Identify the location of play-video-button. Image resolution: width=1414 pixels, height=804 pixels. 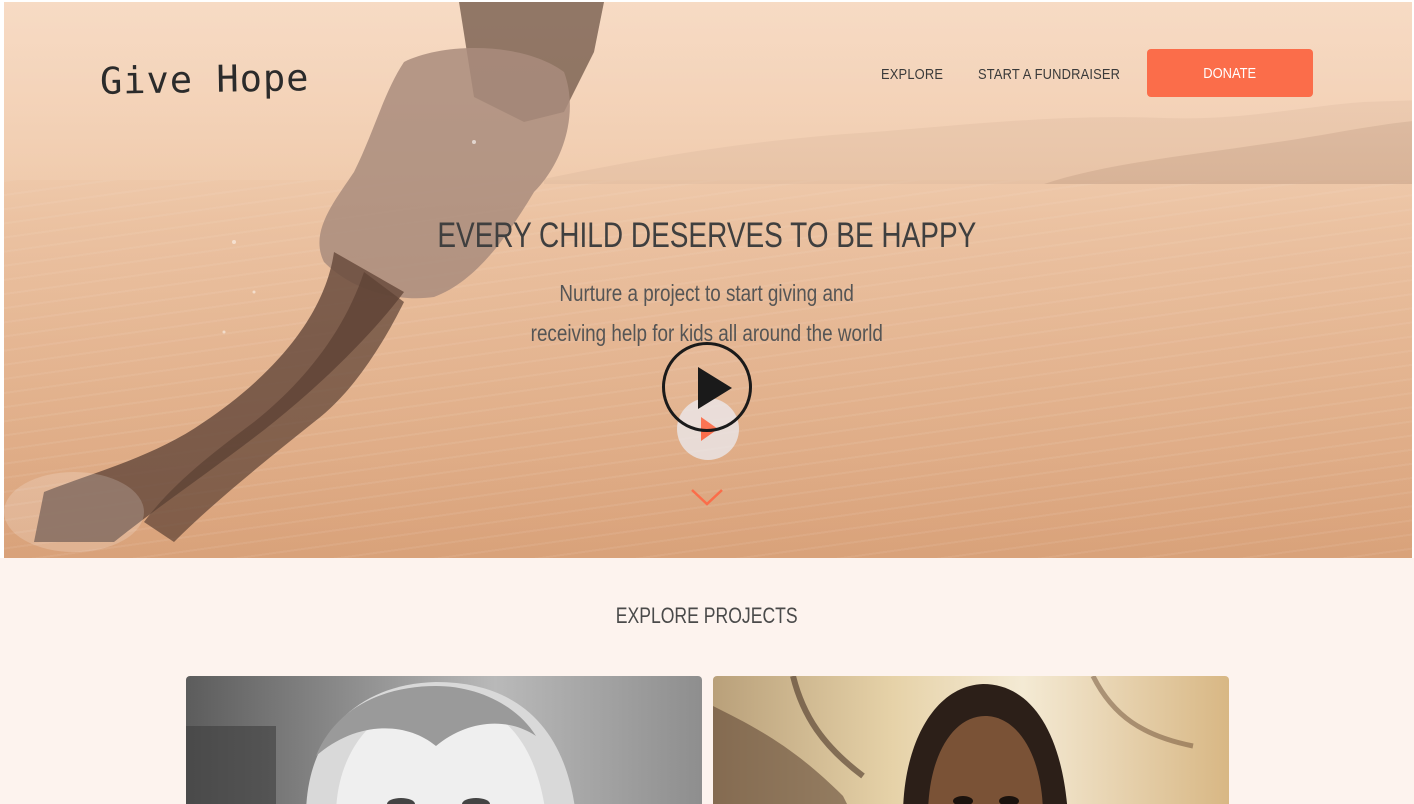
(707, 387).